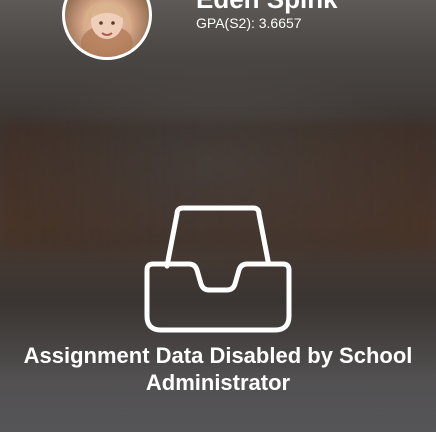 Image resolution: width=436 pixels, height=432 pixels. Describe the element at coordinates (267, 6) in the screenshot. I see `student-name: Eden Spink` at that location.